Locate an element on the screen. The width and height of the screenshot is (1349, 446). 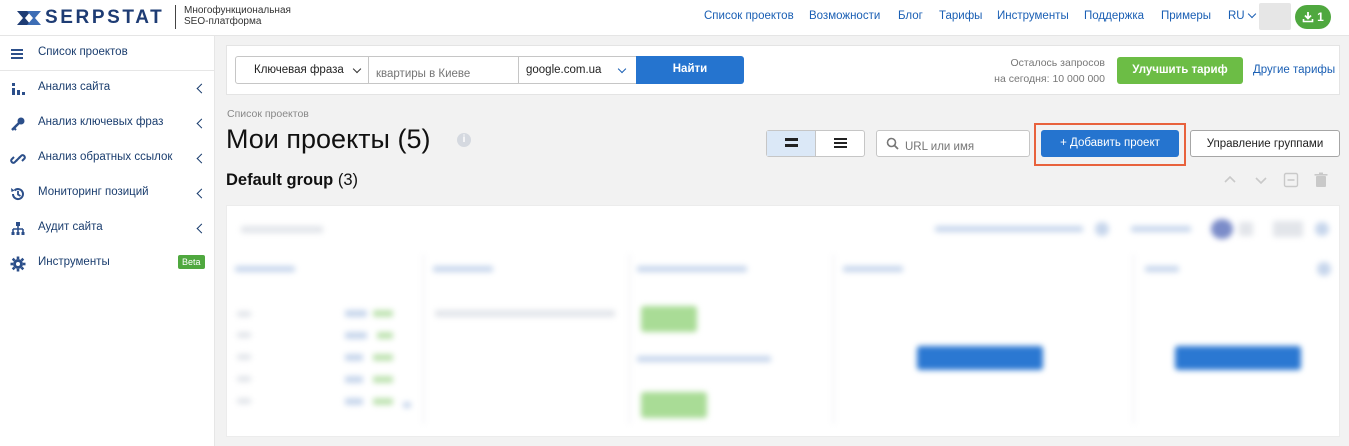
sidebar-item-site-audit: Аудит сайта is located at coordinates (107, 228).